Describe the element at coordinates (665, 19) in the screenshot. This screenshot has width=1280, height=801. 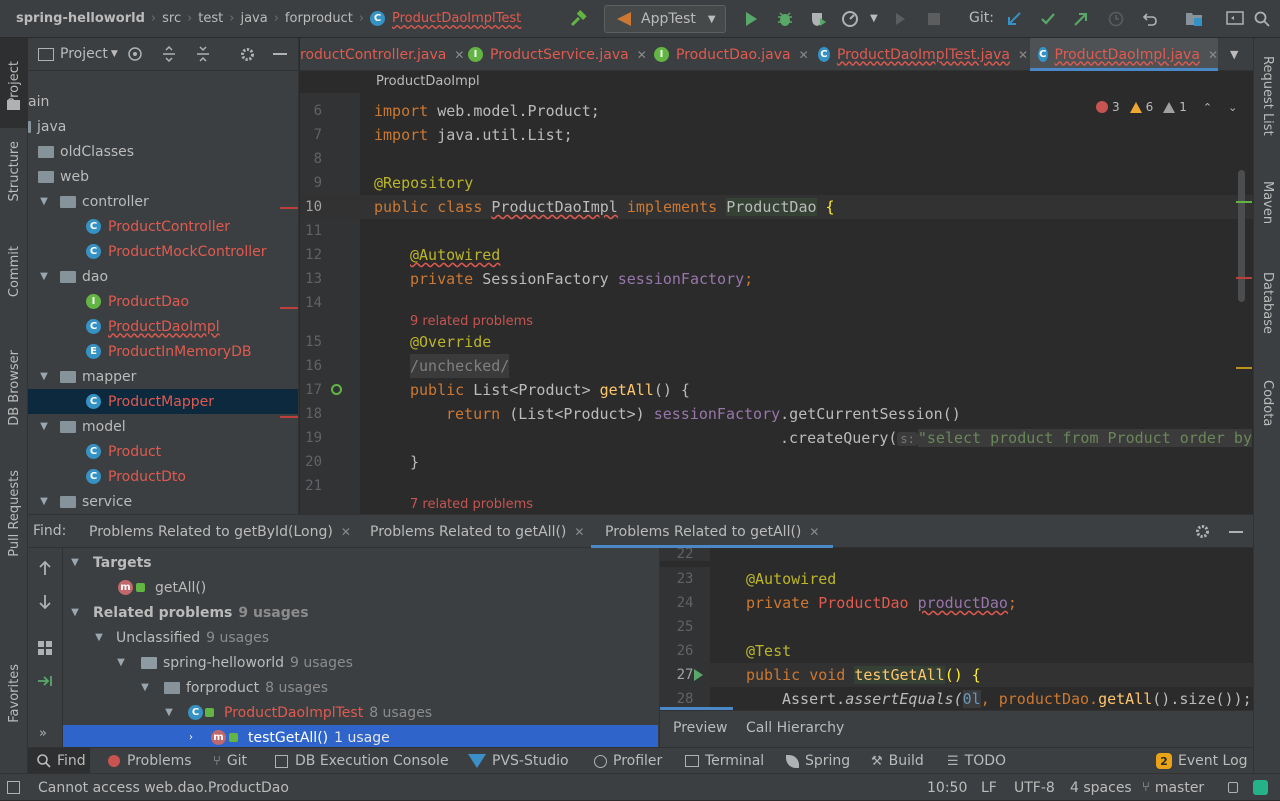
I see `run-configuration-select: AppTest ▼` at that location.